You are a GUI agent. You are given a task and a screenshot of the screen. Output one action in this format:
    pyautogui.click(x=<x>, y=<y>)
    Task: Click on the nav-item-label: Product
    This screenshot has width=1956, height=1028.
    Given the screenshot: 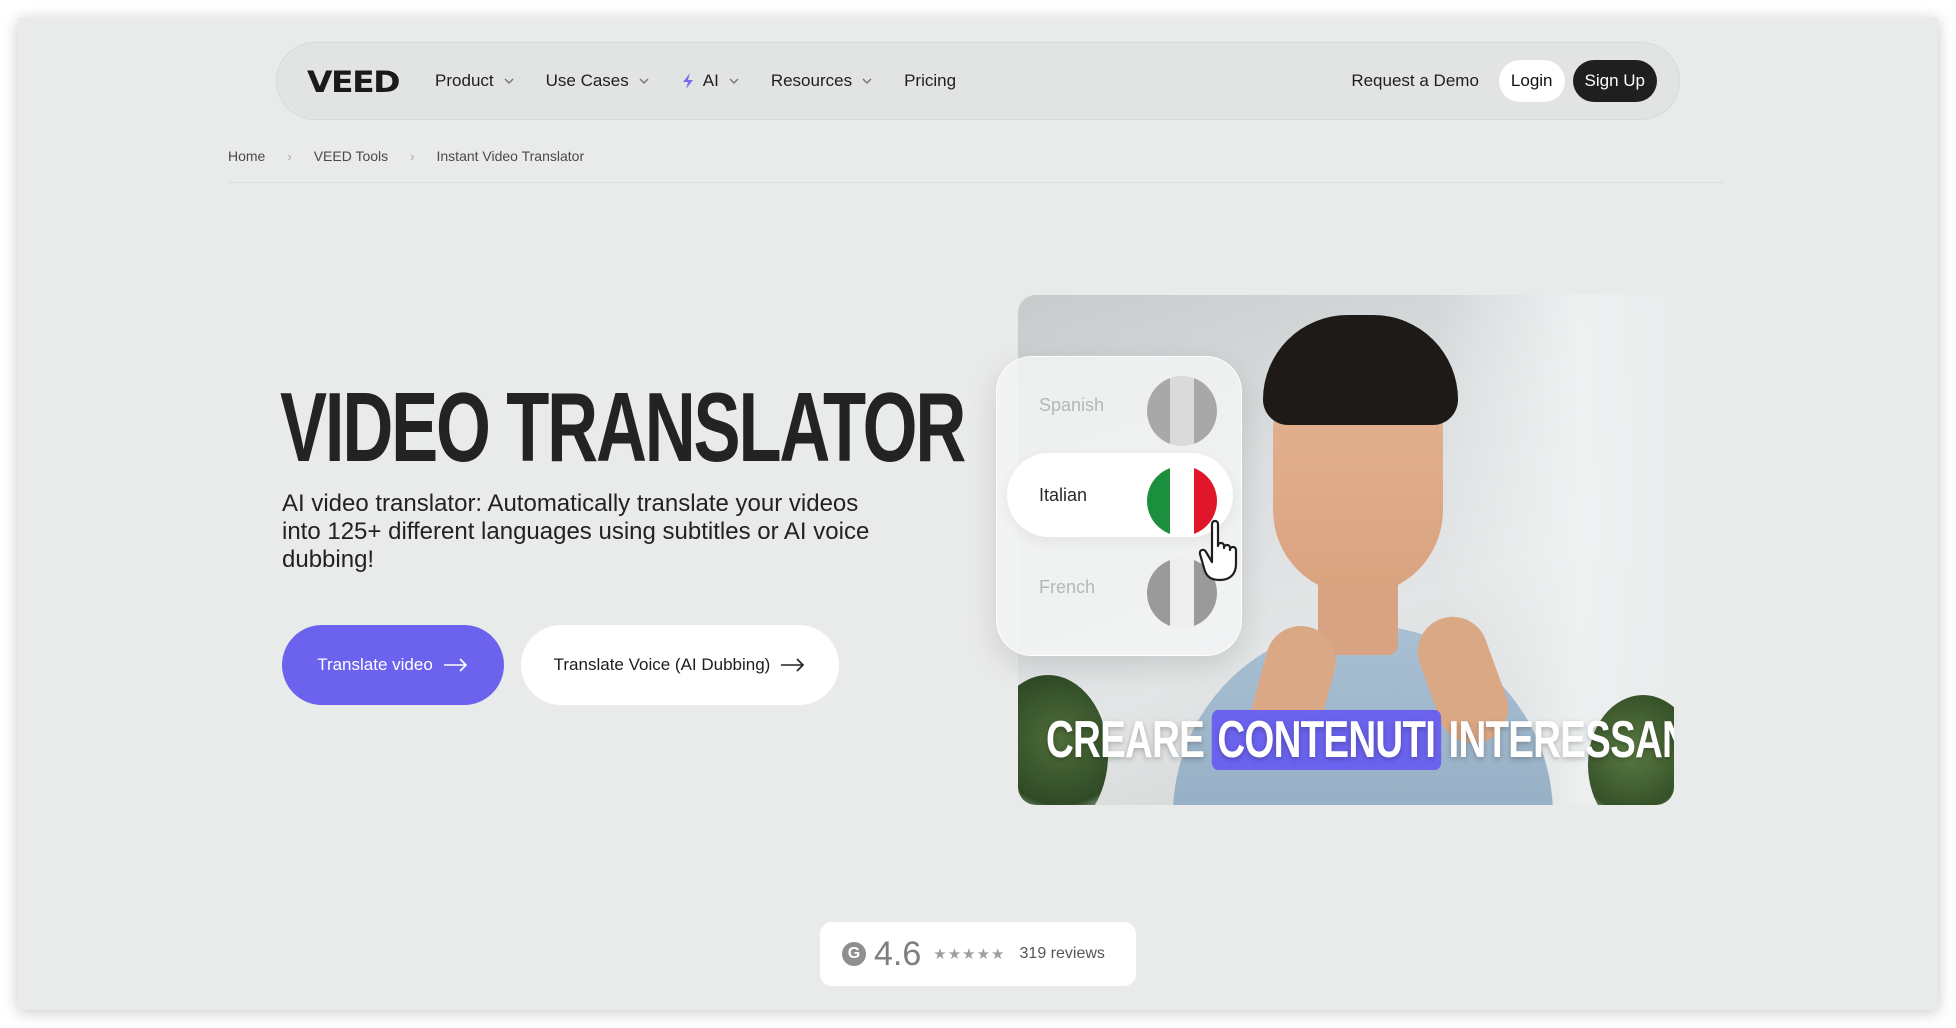 What is the action you would take?
    pyautogui.click(x=464, y=80)
    